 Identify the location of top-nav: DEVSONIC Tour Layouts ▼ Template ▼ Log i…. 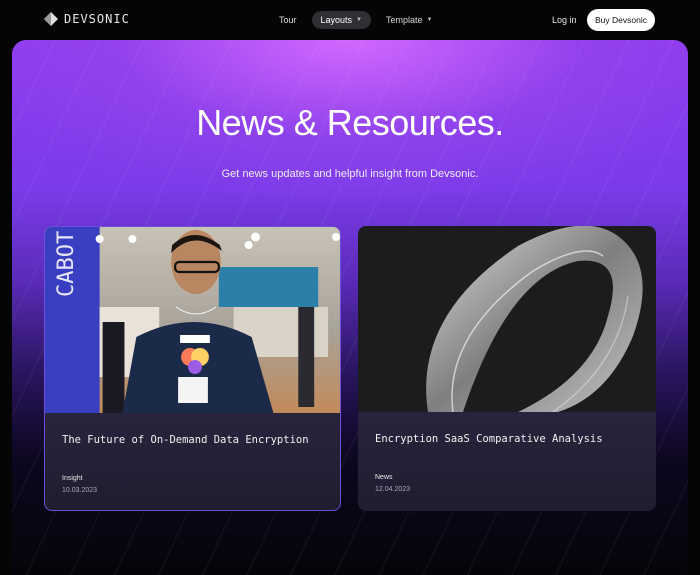
(350, 20).